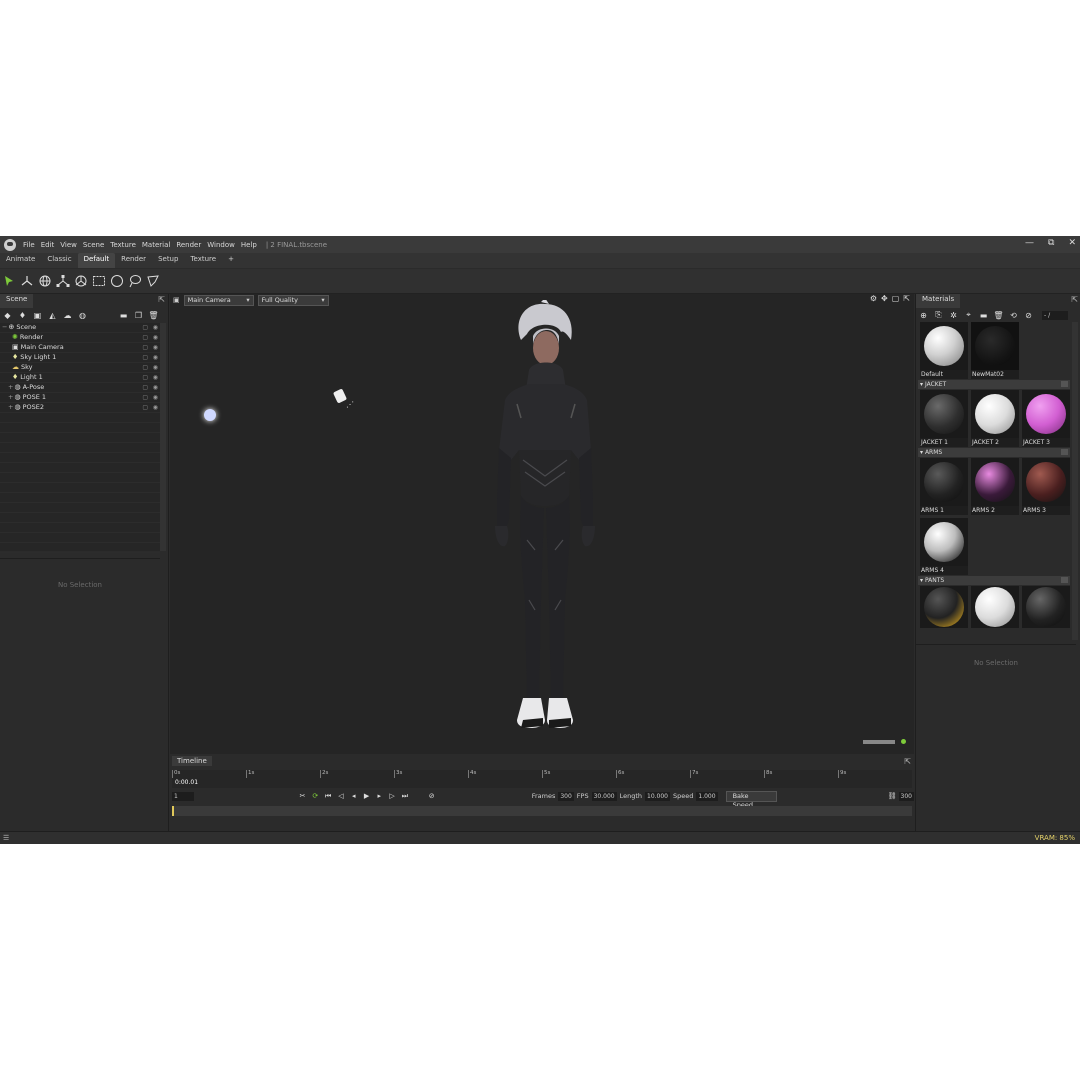  I want to click on polygon-select-icon, so click(153, 281).